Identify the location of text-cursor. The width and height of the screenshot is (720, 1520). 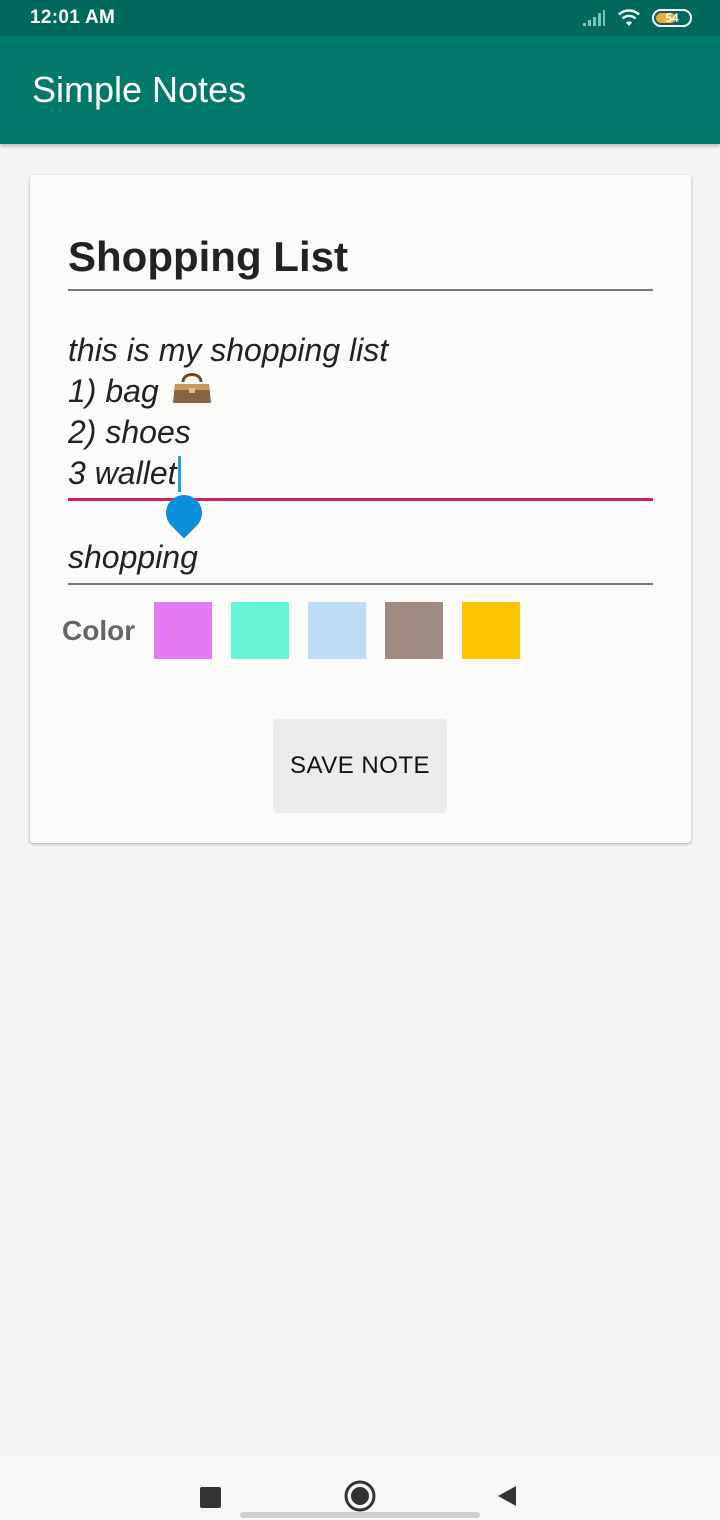
(179, 473).